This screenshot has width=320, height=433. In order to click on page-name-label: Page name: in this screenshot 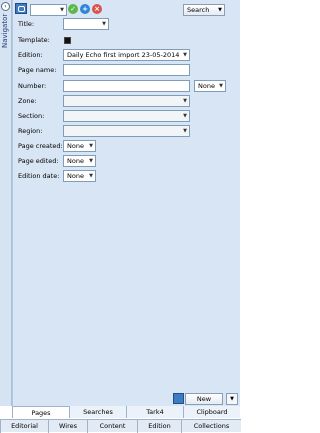, I will do `click(37, 70)`.